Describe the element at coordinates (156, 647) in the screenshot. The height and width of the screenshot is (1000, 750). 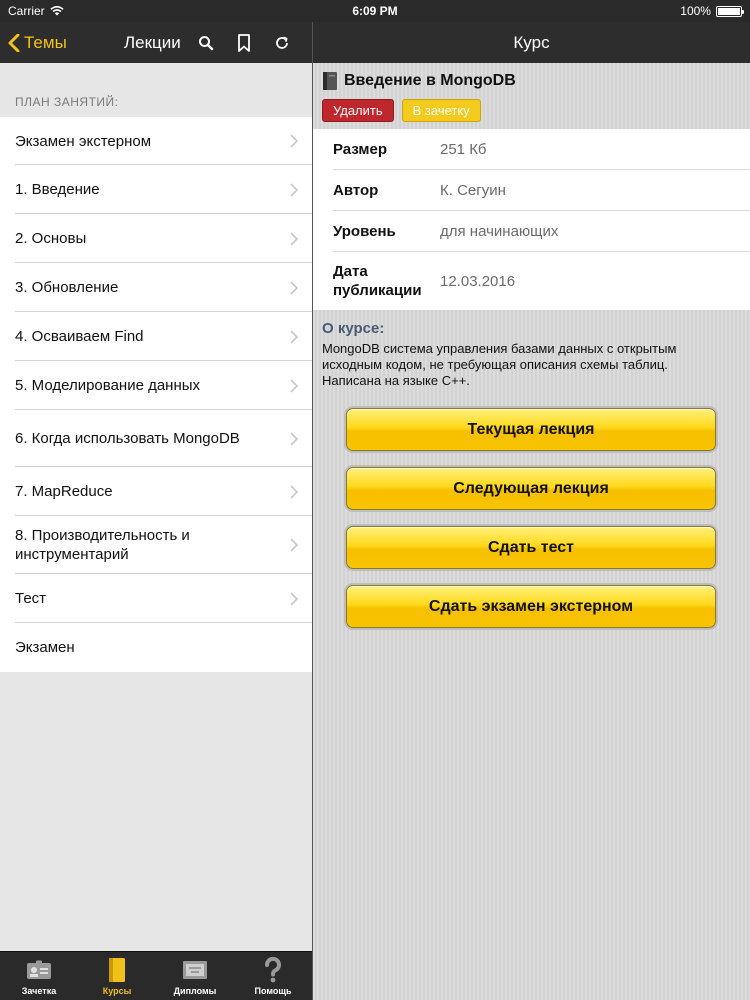
I see `lesson-item-exam: Экзамен` at that location.